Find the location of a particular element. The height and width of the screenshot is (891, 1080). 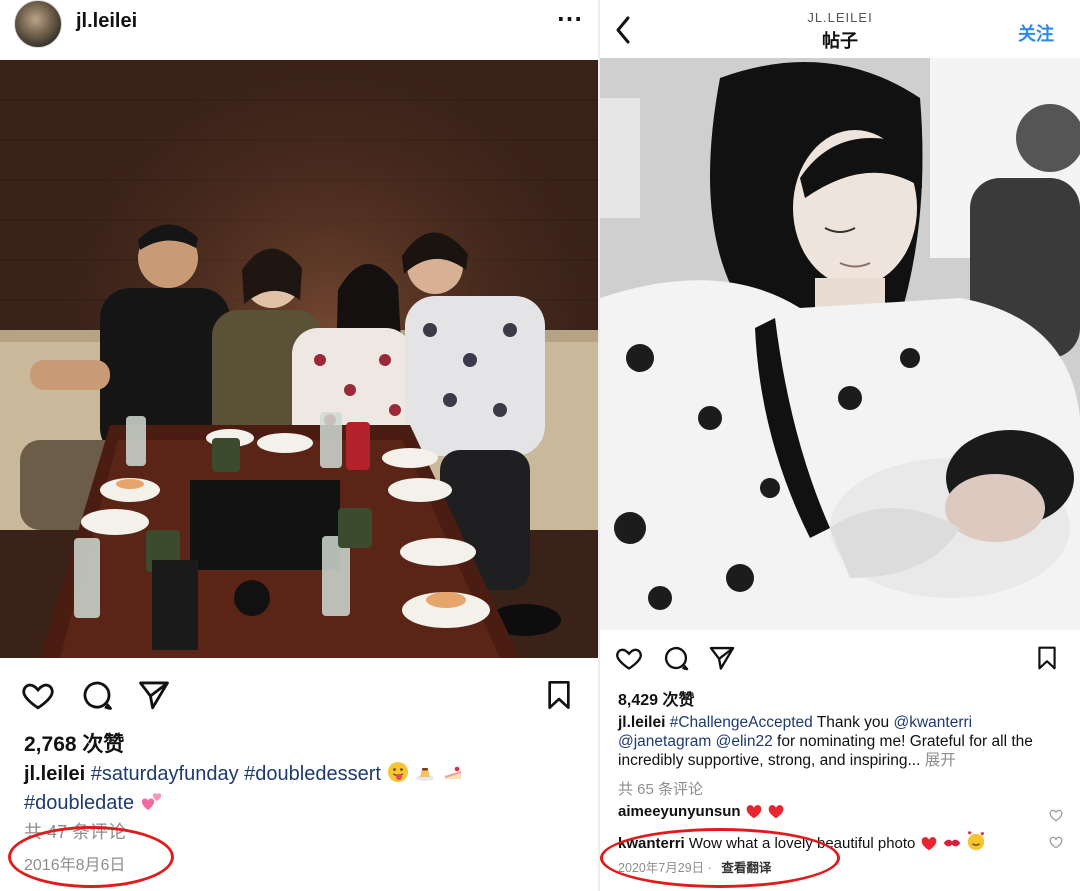

hashtag: #doubledate is located at coordinates (79, 803).